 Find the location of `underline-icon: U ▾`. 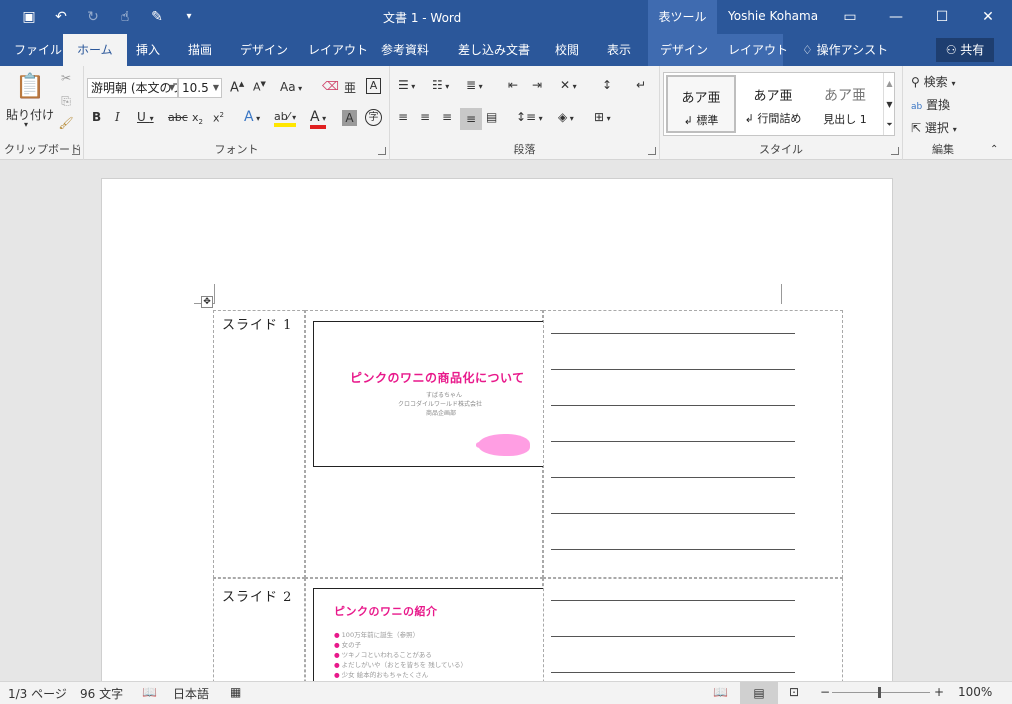

underline-icon: U ▾ is located at coordinates (145, 117).